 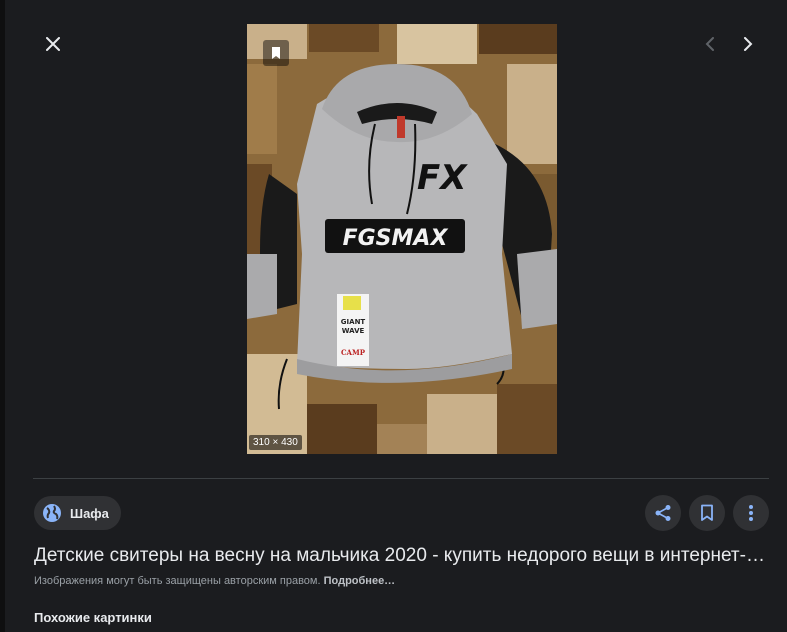 I want to click on globe-icon, so click(x=52, y=513).